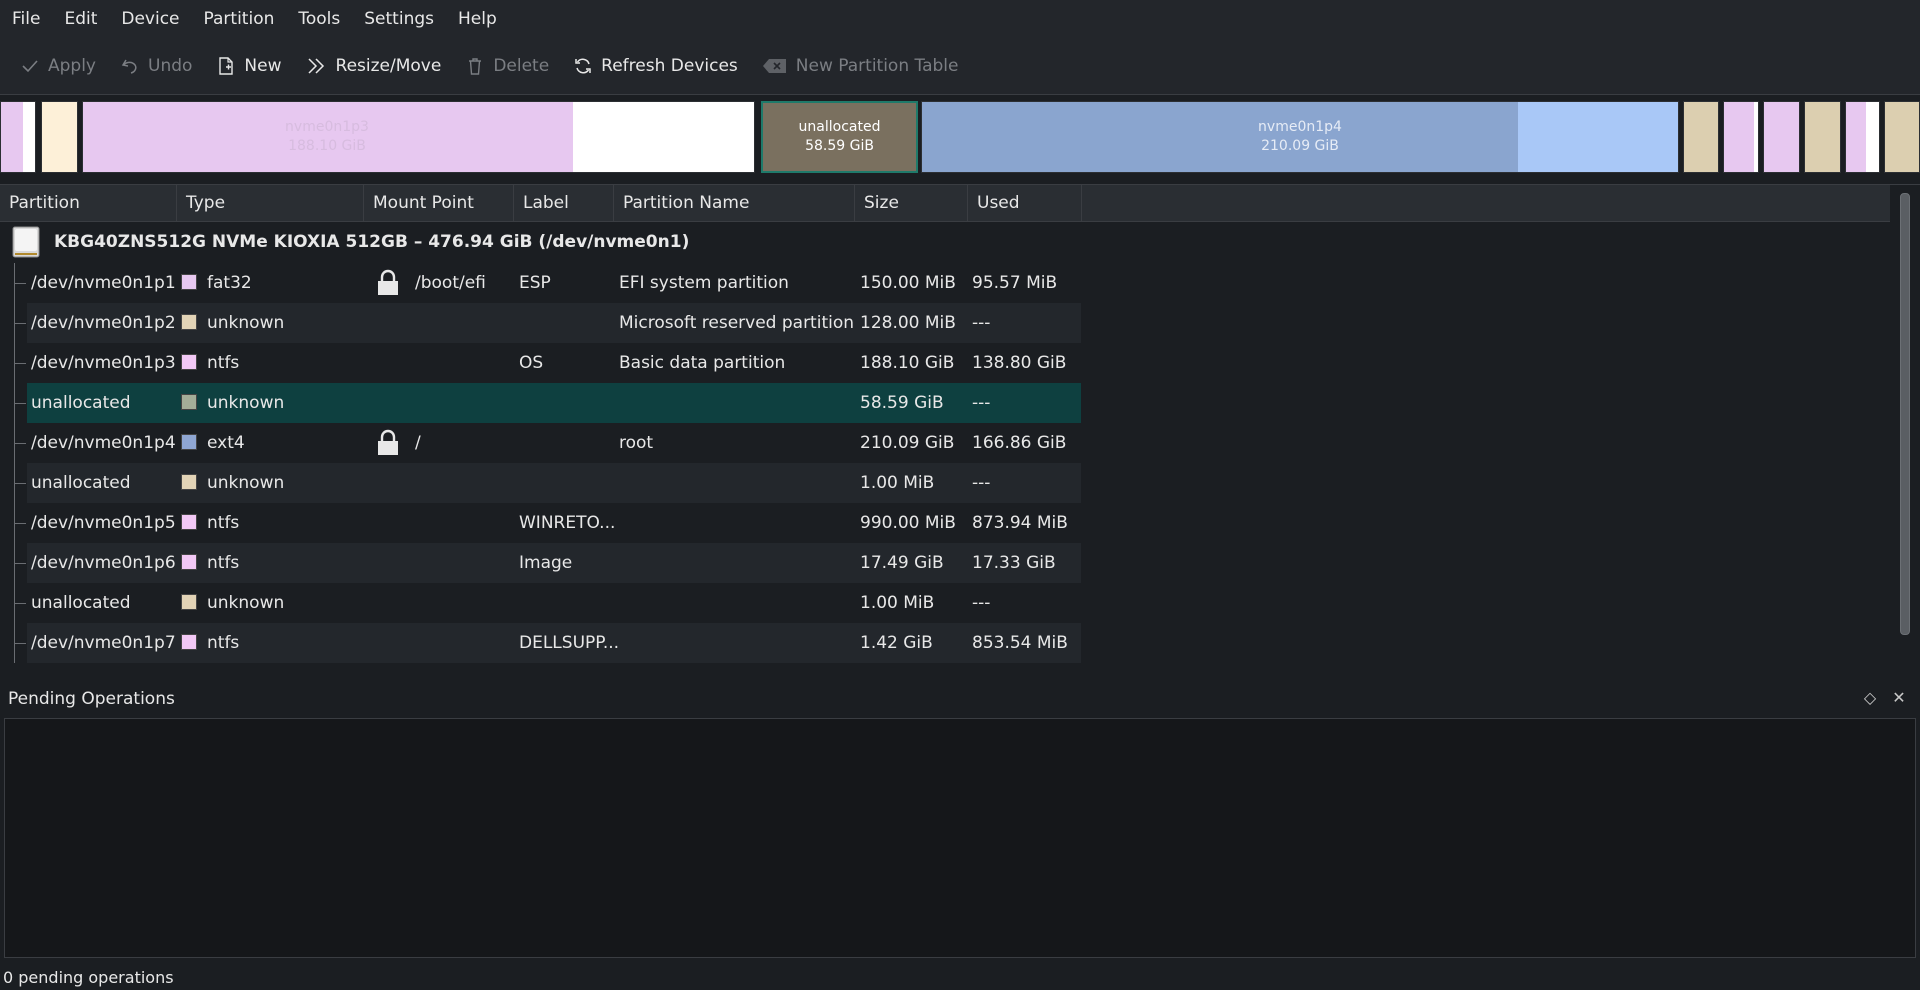 This screenshot has width=1920, height=990. What do you see at coordinates (839, 137) in the screenshot?
I see `segment-unallocated: unallocated 58.59 GiB` at bounding box center [839, 137].